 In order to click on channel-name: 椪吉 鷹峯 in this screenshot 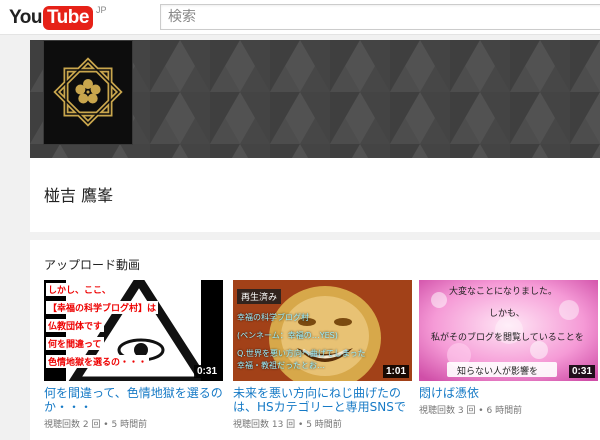, I will do `click(78, 194)`.